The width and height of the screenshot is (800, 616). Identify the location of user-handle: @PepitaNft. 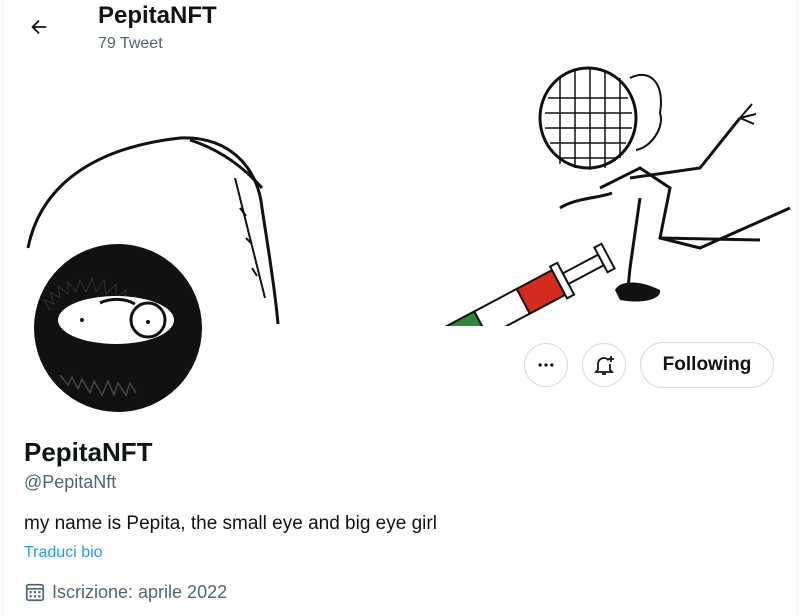
(70, 482).